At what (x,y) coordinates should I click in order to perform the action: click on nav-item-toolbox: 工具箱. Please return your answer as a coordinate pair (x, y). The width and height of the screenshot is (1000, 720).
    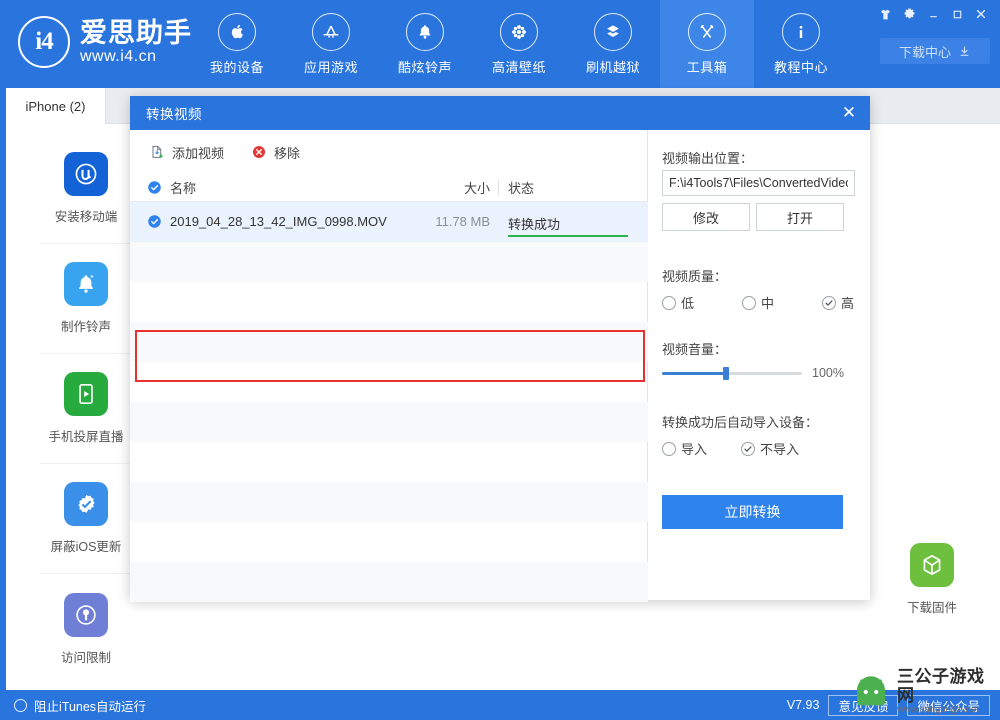
    Looking at the image, I should click on (707, 44).